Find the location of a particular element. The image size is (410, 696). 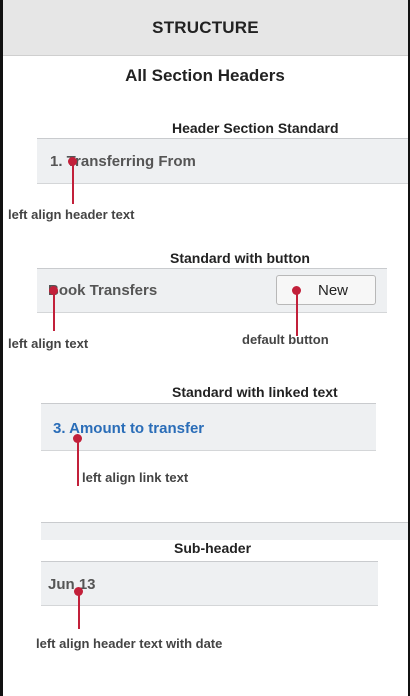

annotation-left-align-header: left align header text is located at coordinates (71, 214).